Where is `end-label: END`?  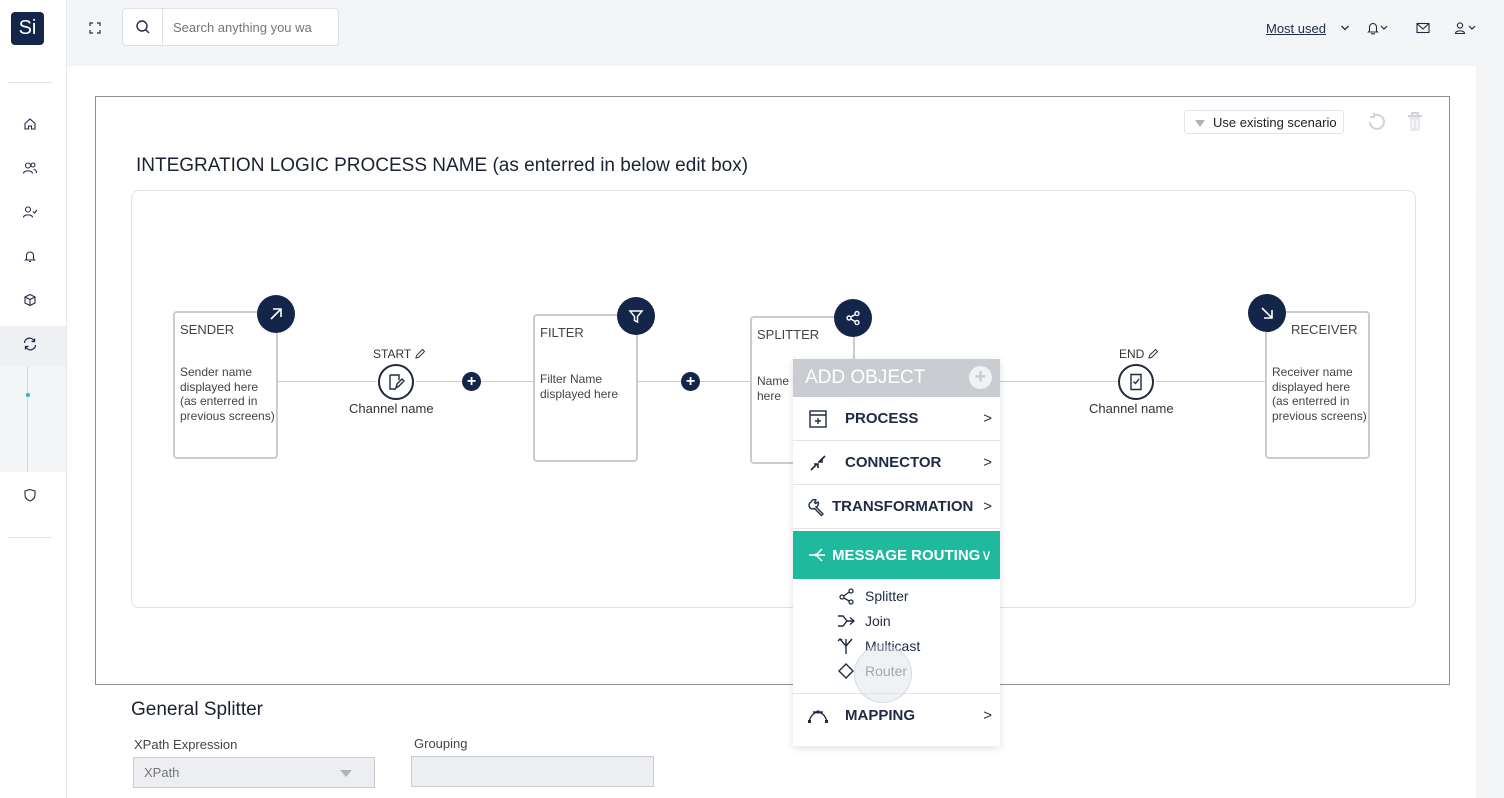 end-label: END is located at coordinates (1139, 354).